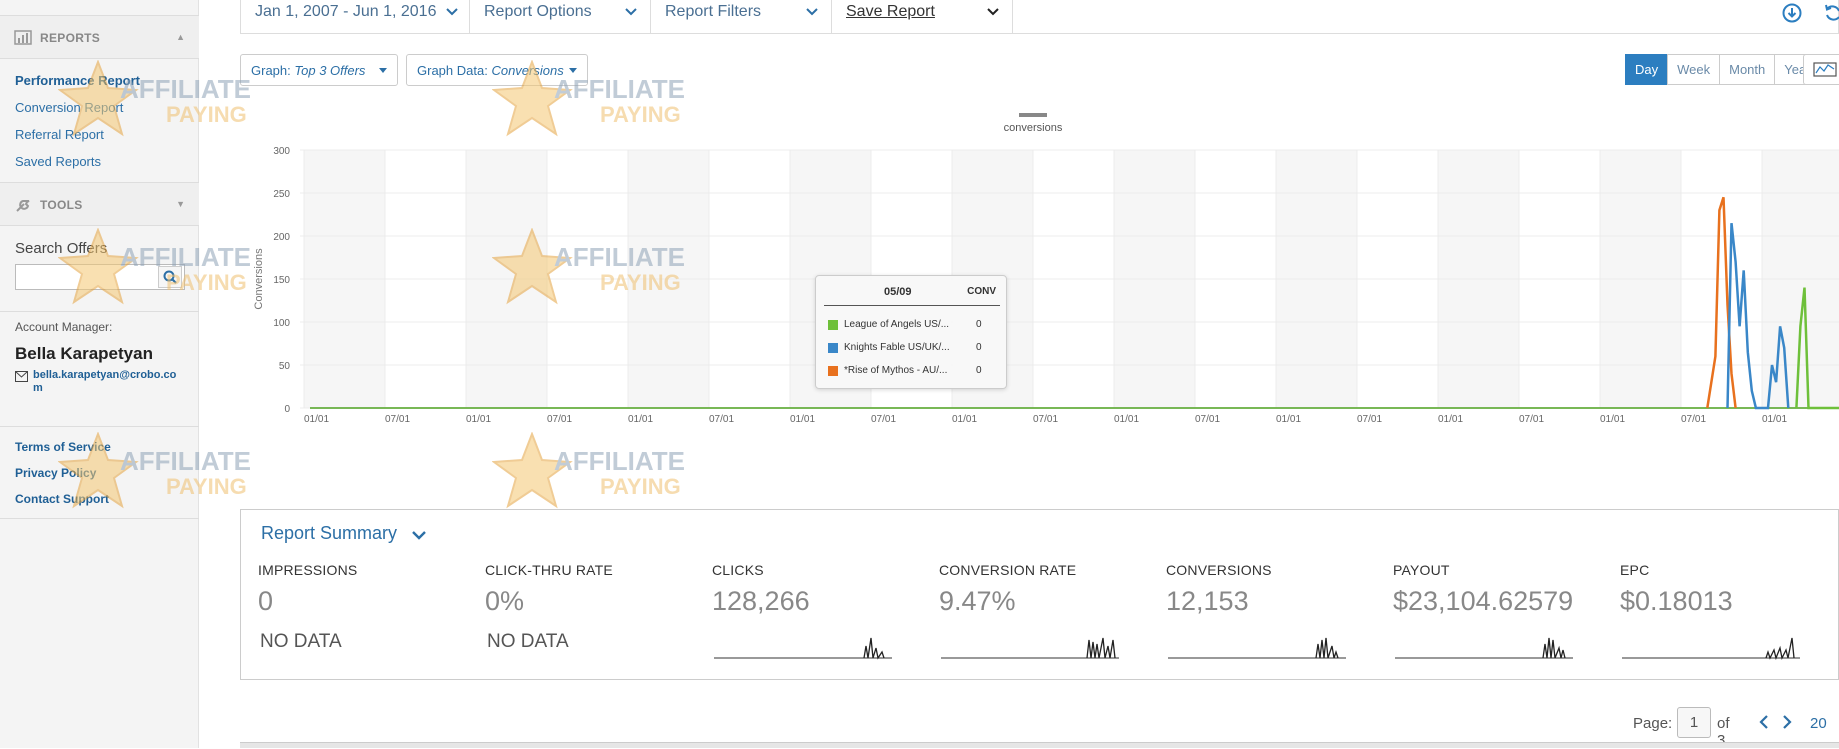  I want to click on chart-view-toggle, so click(1821, 69).